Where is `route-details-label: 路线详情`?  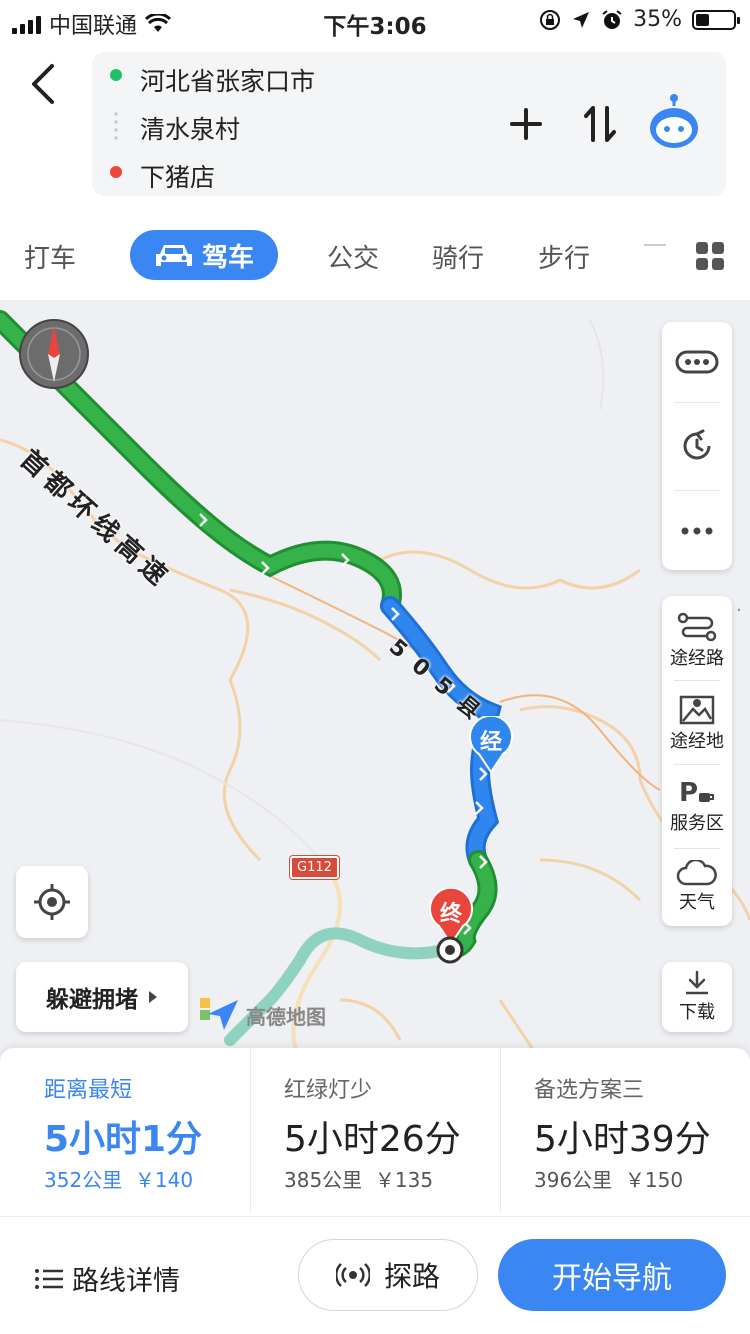 route-details-label: 路线详情 is located at coordinates (126, 1281).